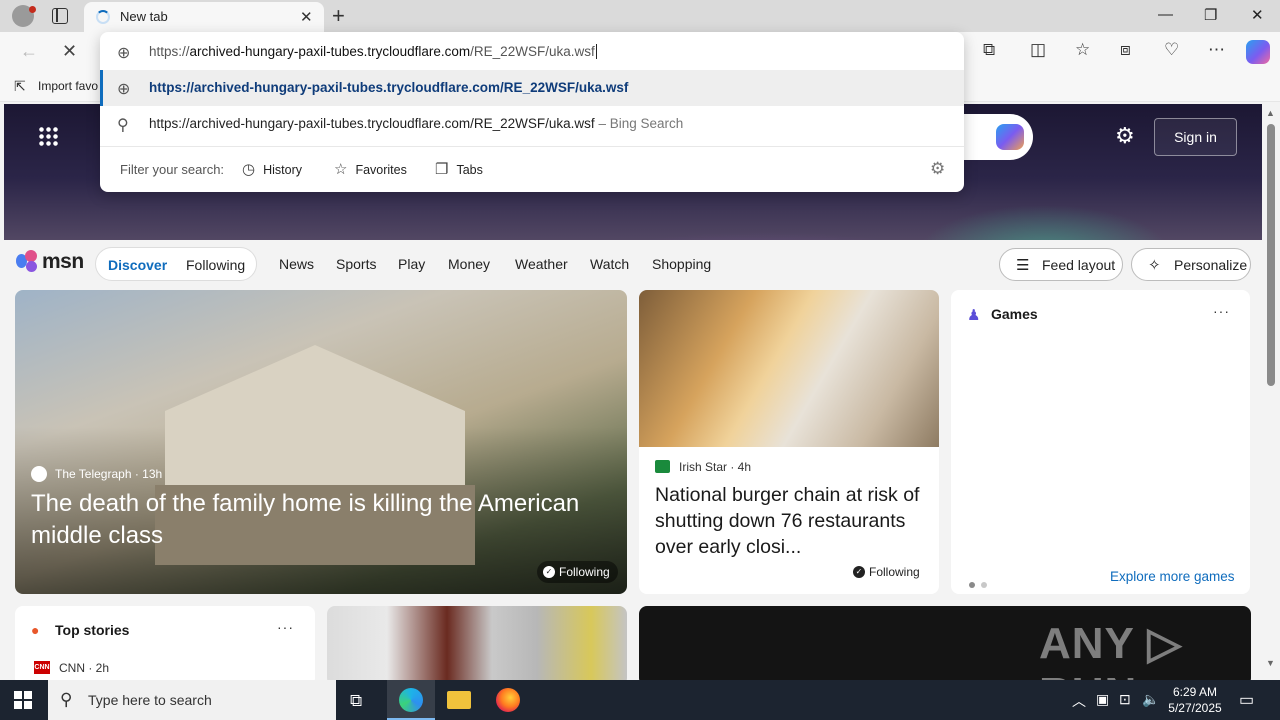 The image size is (1280, 720). What do you see at coordinates (103, 17) in the screenshot?
I see `loading-spinner-icon` at bounding box center [103, 17].